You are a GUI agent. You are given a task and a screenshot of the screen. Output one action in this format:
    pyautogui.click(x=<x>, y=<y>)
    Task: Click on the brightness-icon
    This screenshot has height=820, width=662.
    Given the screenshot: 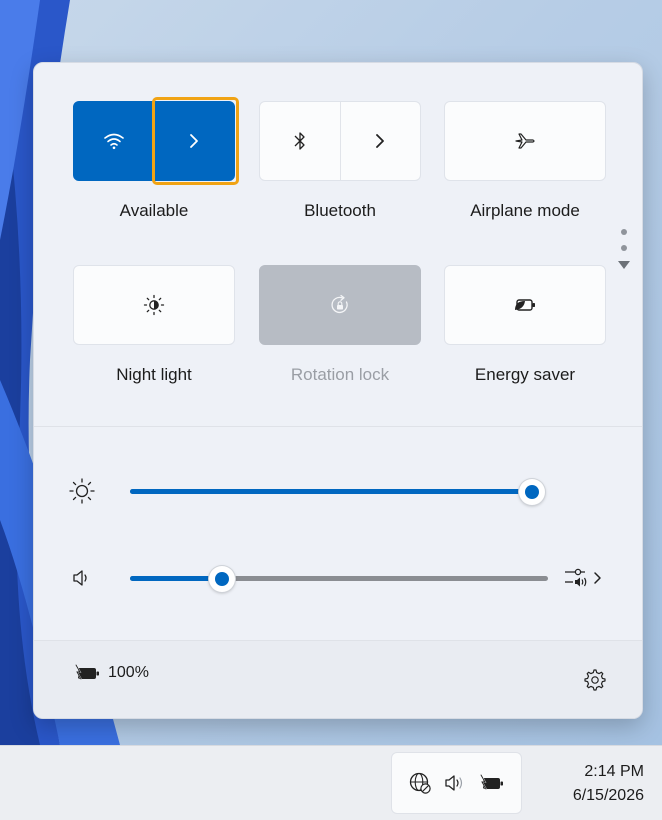 What is the action you would take?
    pyautogui.click(x=82, y=491)
    